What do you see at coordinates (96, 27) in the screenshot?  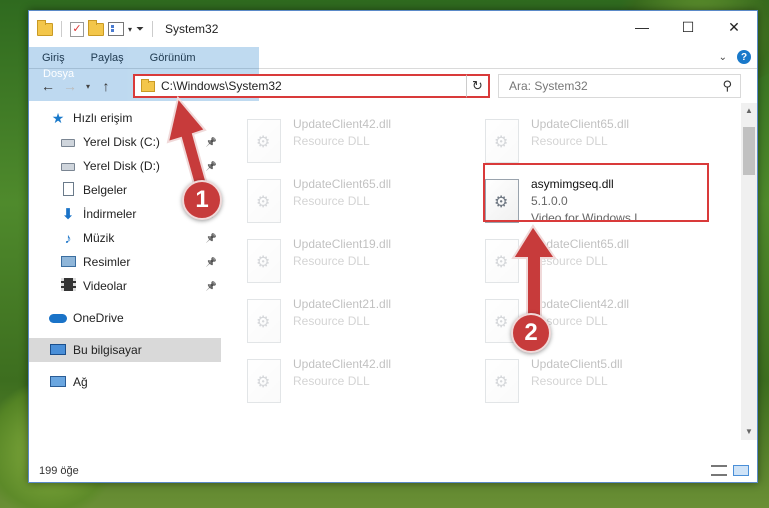 I see `new-folder-icon` at bounding box center [96, 27].